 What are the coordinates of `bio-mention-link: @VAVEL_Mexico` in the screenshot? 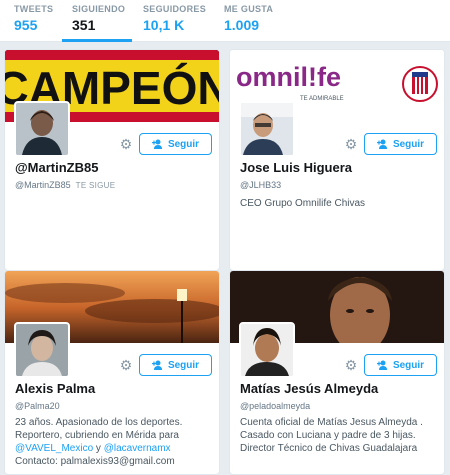 It's located at (54, 448).